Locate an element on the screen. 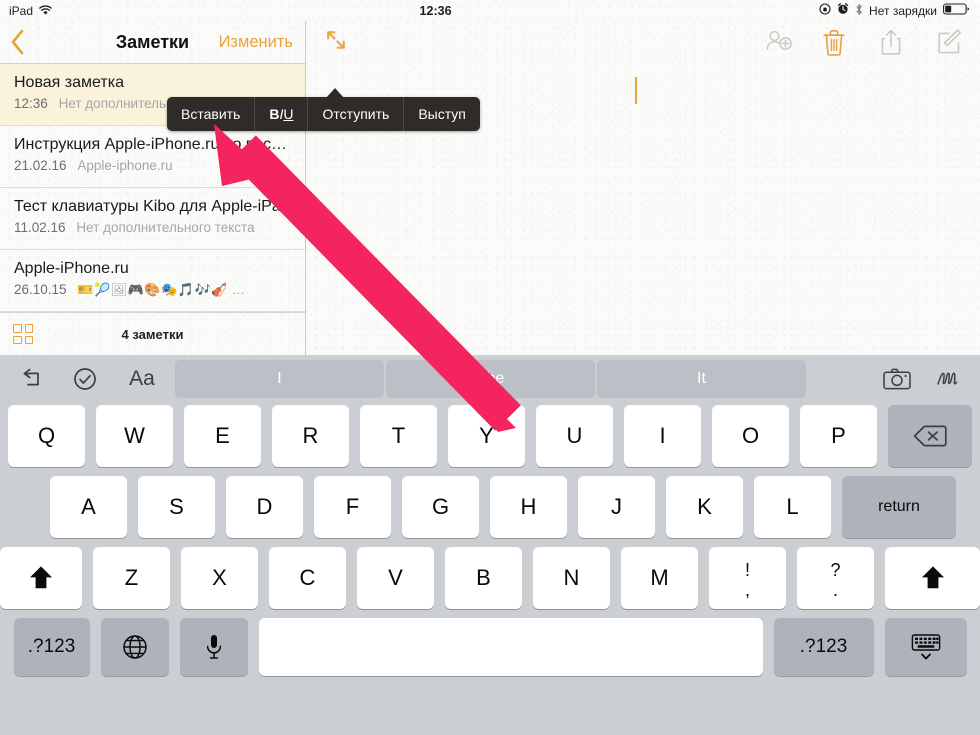 The width and height of the screenshot is (980, 735). note-meta: 21.02.16 Apple-iphone.ru is located at coordinates (153, 166).